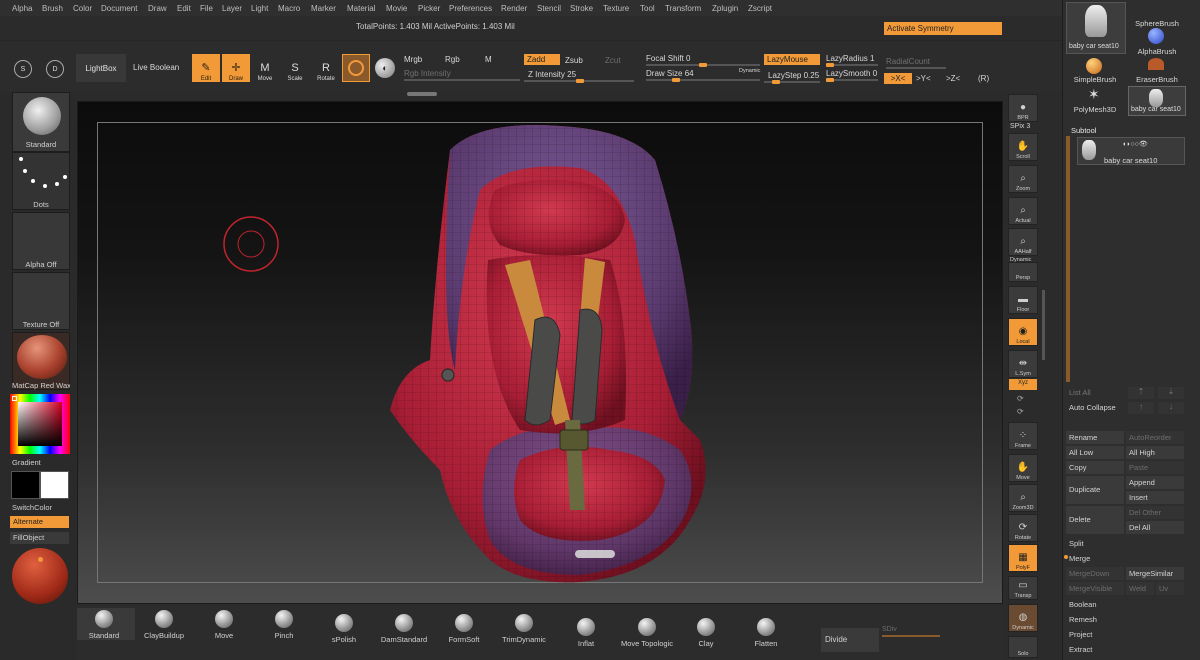 This screenshot has width=1200, height=660. What do you see at coordinates (1157, 42) in the screenshot?
I see `alphabrush-tool: AlphaBrush` at bounding box center [1157, 42].